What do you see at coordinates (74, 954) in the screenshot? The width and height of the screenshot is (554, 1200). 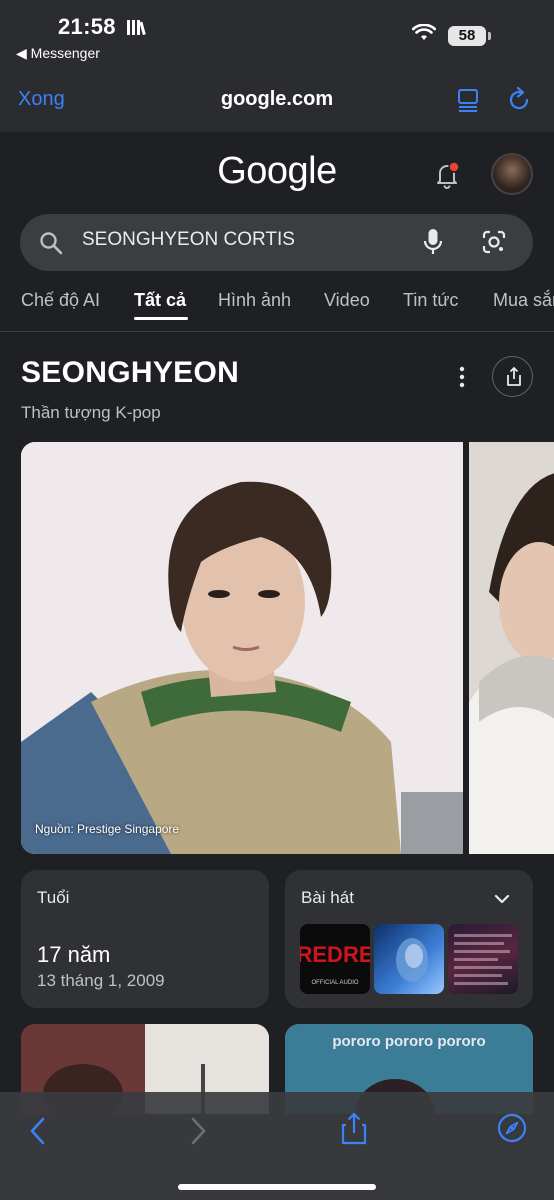 I see `age-value: 17 năm` at bounding box center [74, 954].